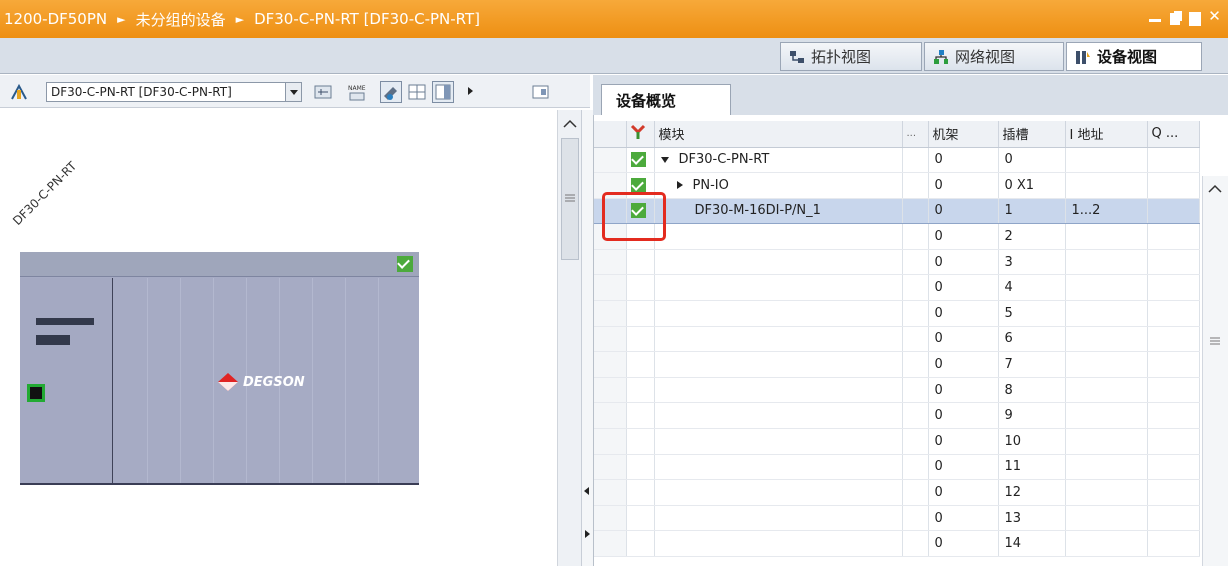 Image resolution: width=1228 pixels, height=566 pixels. What do you see at coordinates (640, 134) in the screenshot?
I see `status-column-header` at bounding box center [640, 134].